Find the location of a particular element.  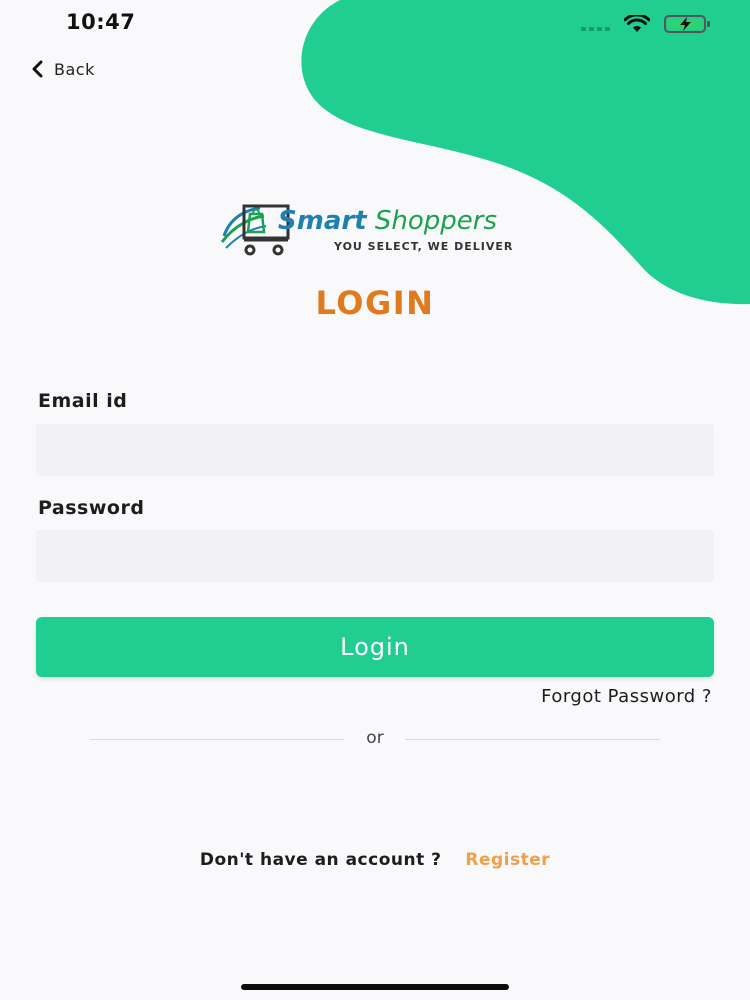

password-field is located at coordinates (375, 556).